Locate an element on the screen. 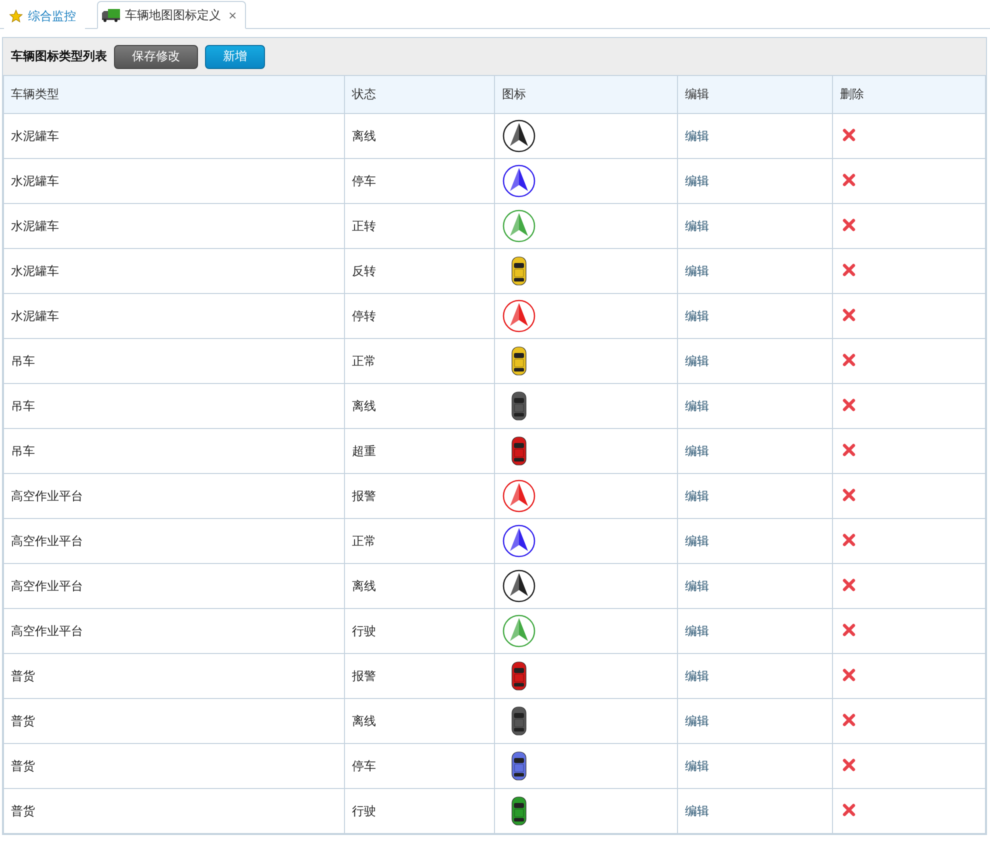 The image size is (990, 842). column-header: 车辆类型 is located at coordinates (174, 95).